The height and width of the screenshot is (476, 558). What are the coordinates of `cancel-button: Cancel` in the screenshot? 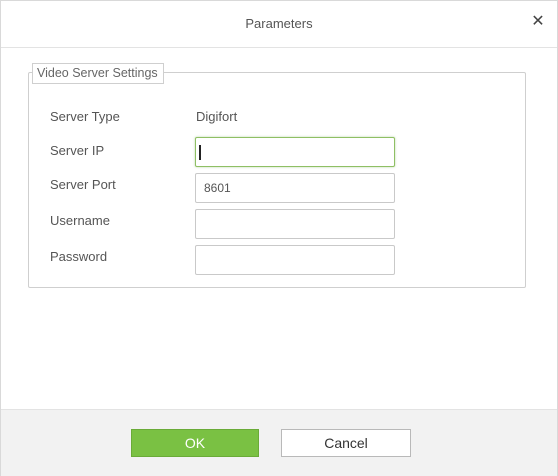 It's located at (346, 443).